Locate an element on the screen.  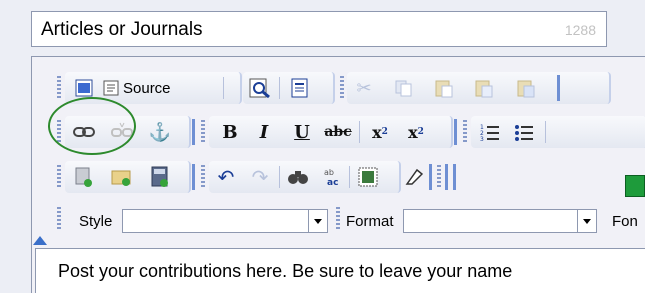
color-swatch is located at coordinates (635, 186).